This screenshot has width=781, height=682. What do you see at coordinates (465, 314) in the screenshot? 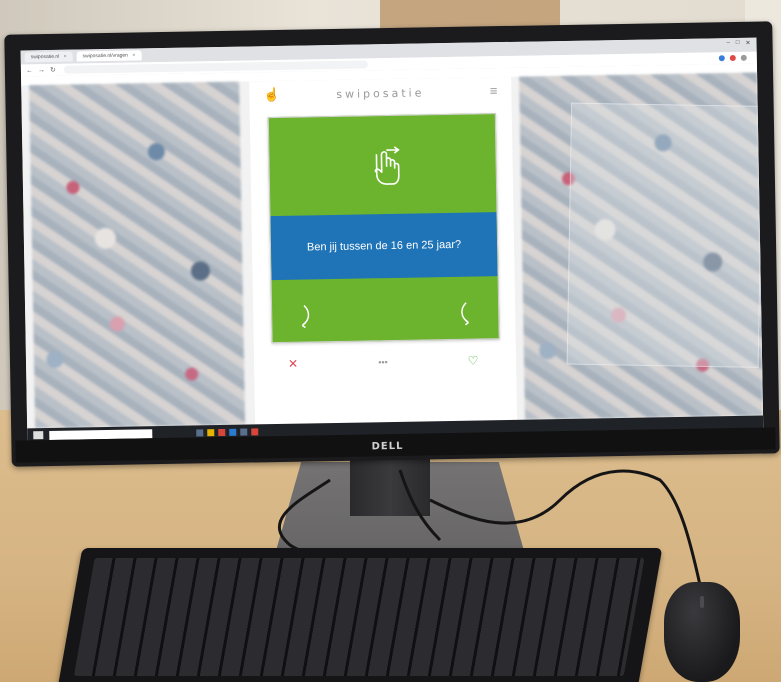
I see `swipe-right-arrow-icon` at bounding box center [465, 314].